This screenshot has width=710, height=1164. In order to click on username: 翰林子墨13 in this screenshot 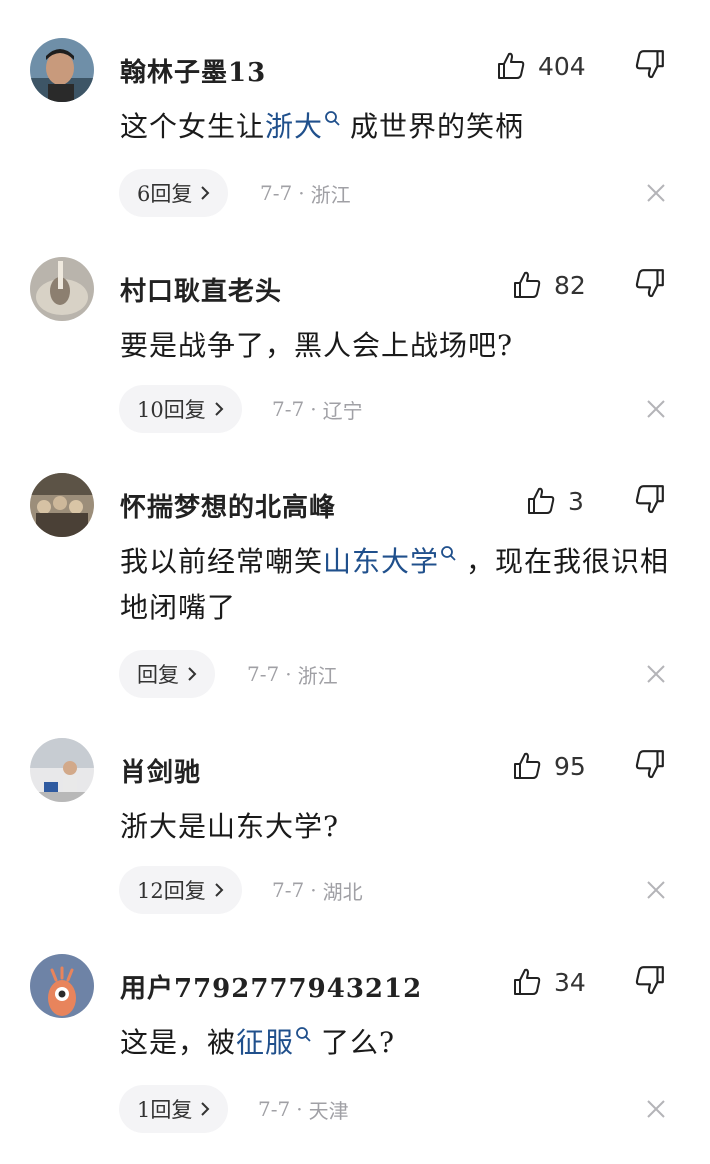, I will do `click(193, 70)`.